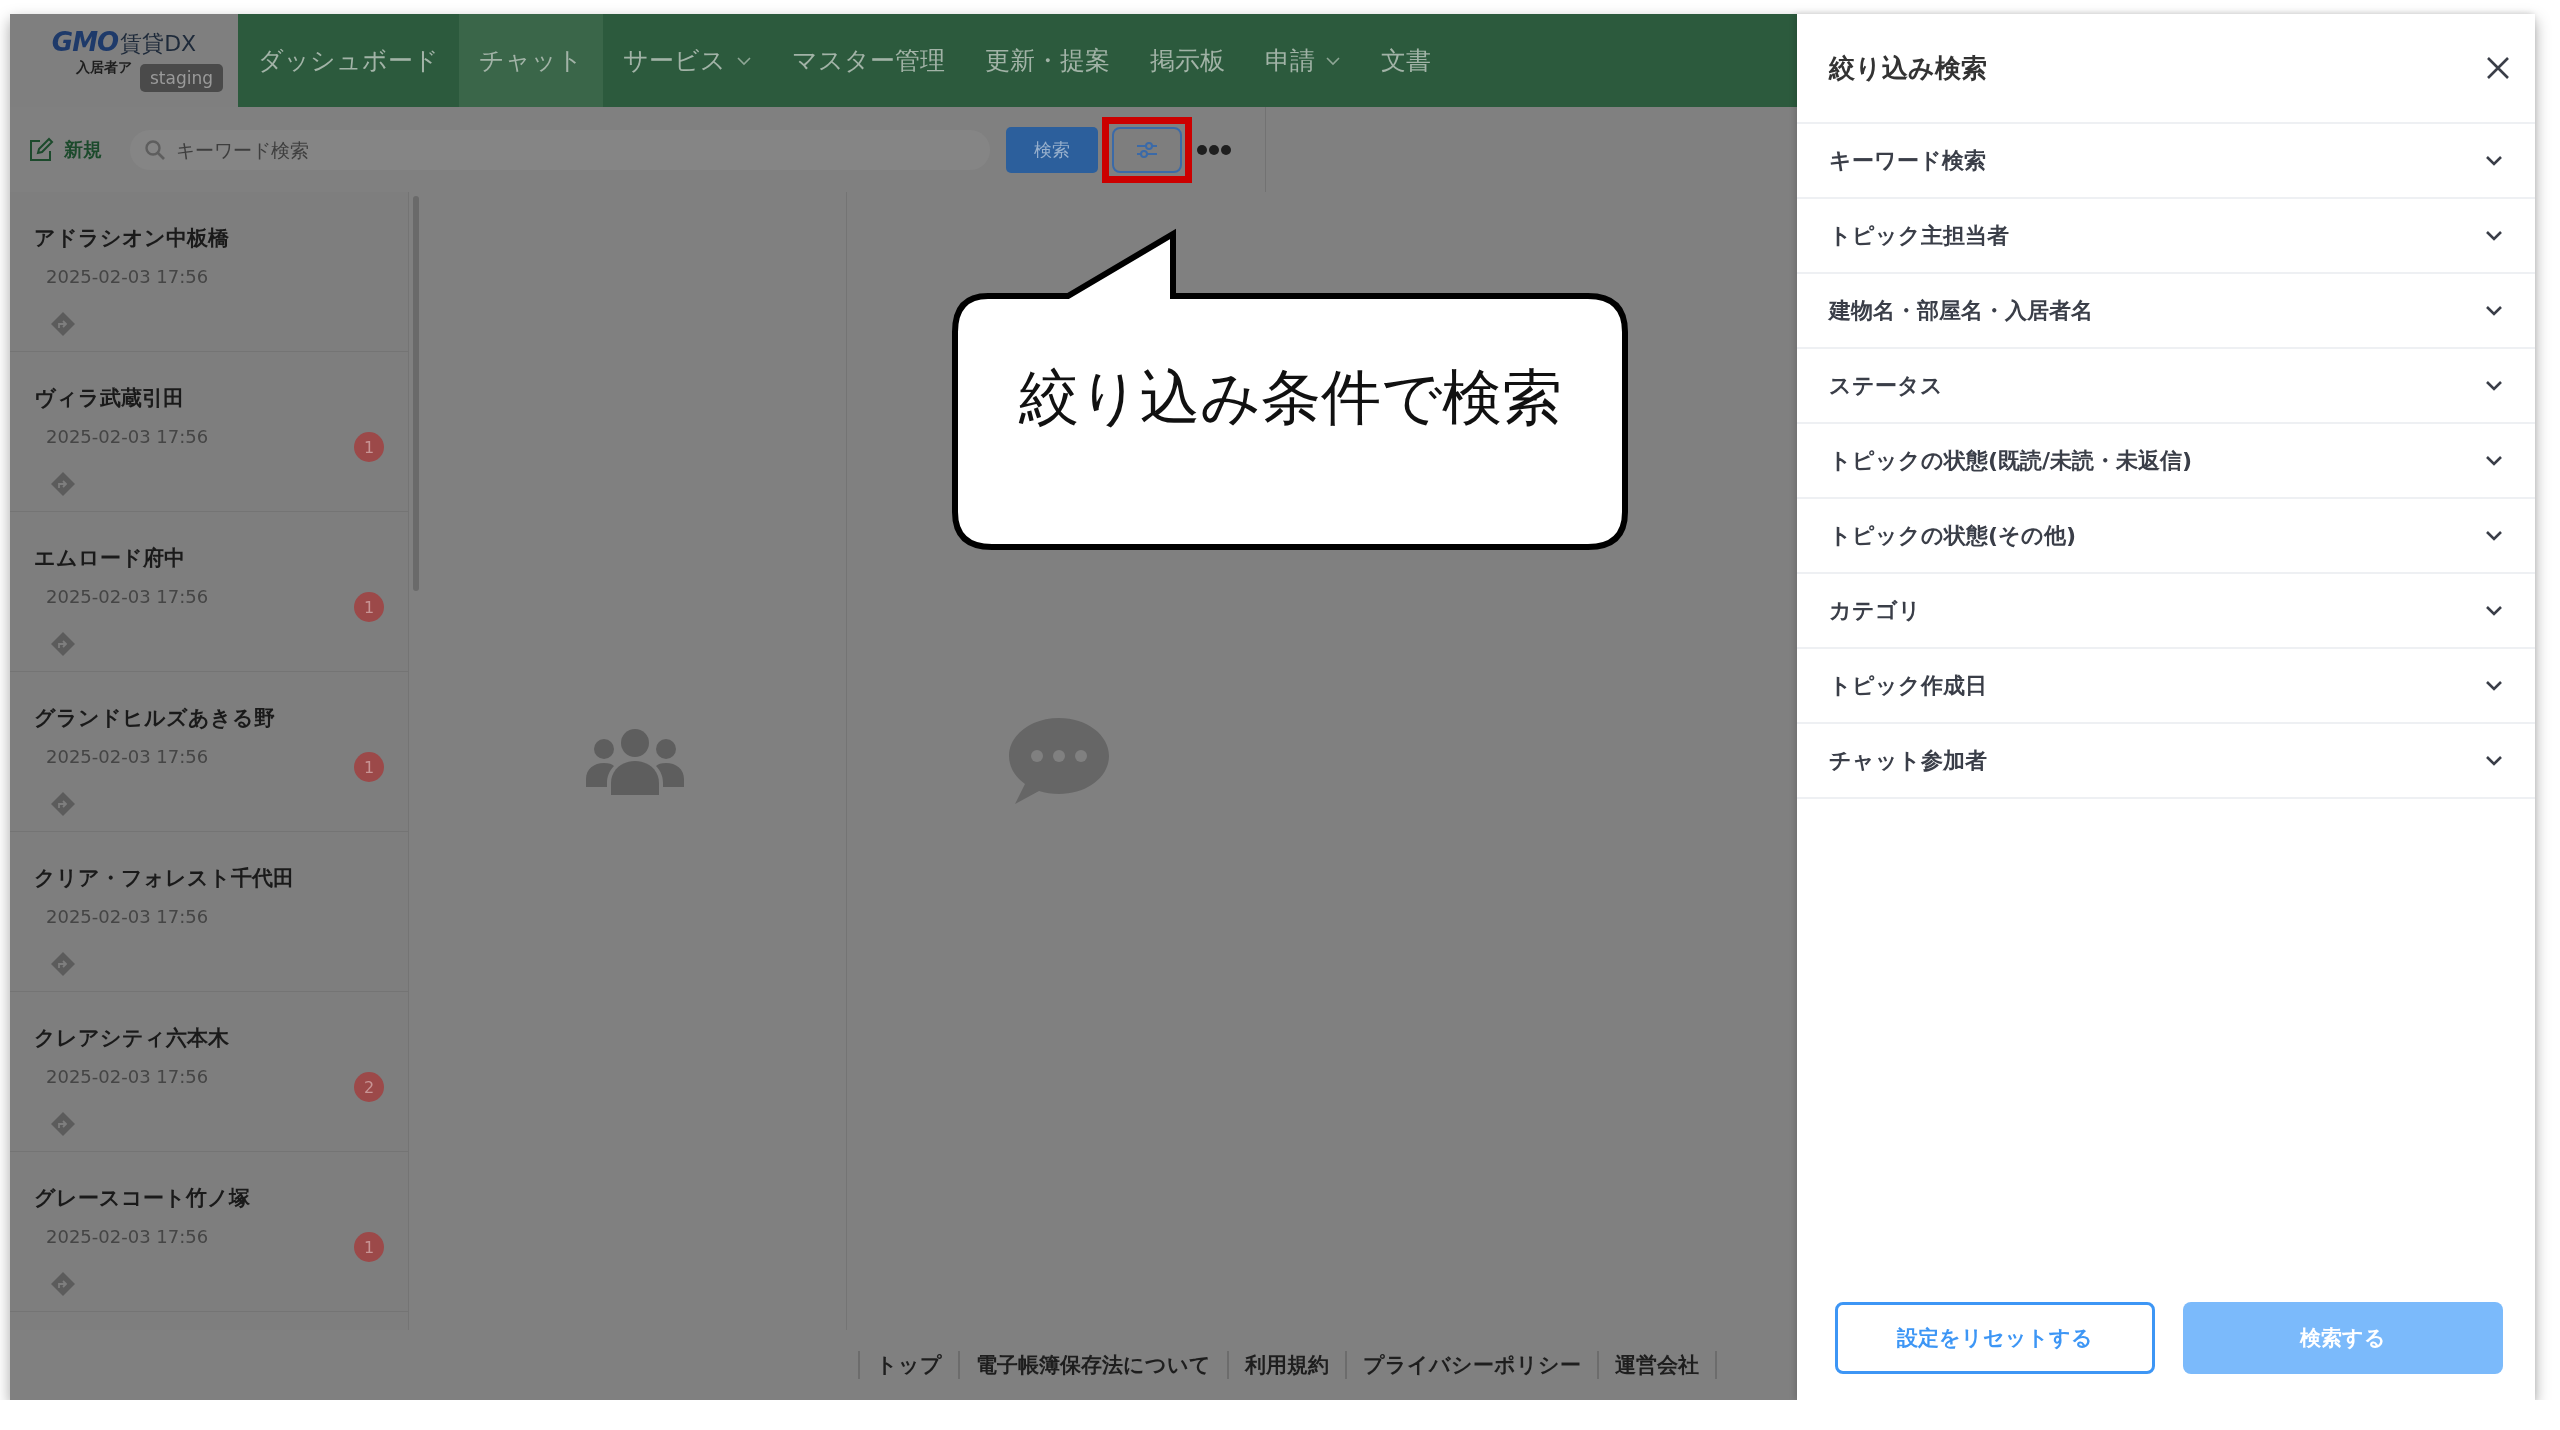 This screenshot has width=2560, height=1430. What do you see at coordinates (164, 878) in the screenshot?
I see `topic-name: クリア・フォレスト千代田` at bounding box center [164, 878].